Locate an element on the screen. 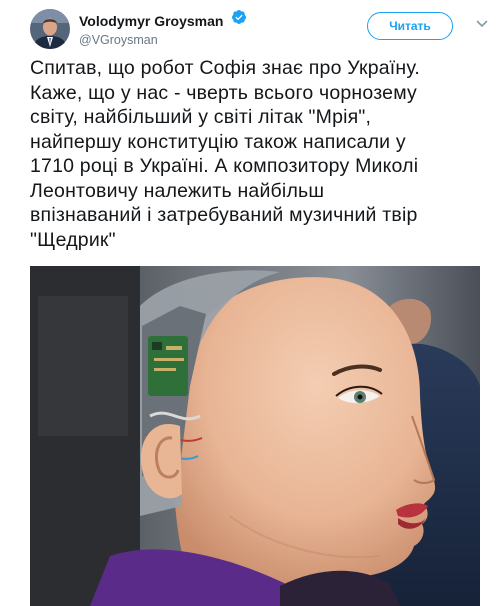 The width and height of the screenshot is (504, 606). tweet-text-line: світу, найбільший у світі літак "Мрія", is located at coordinates (201, 117).